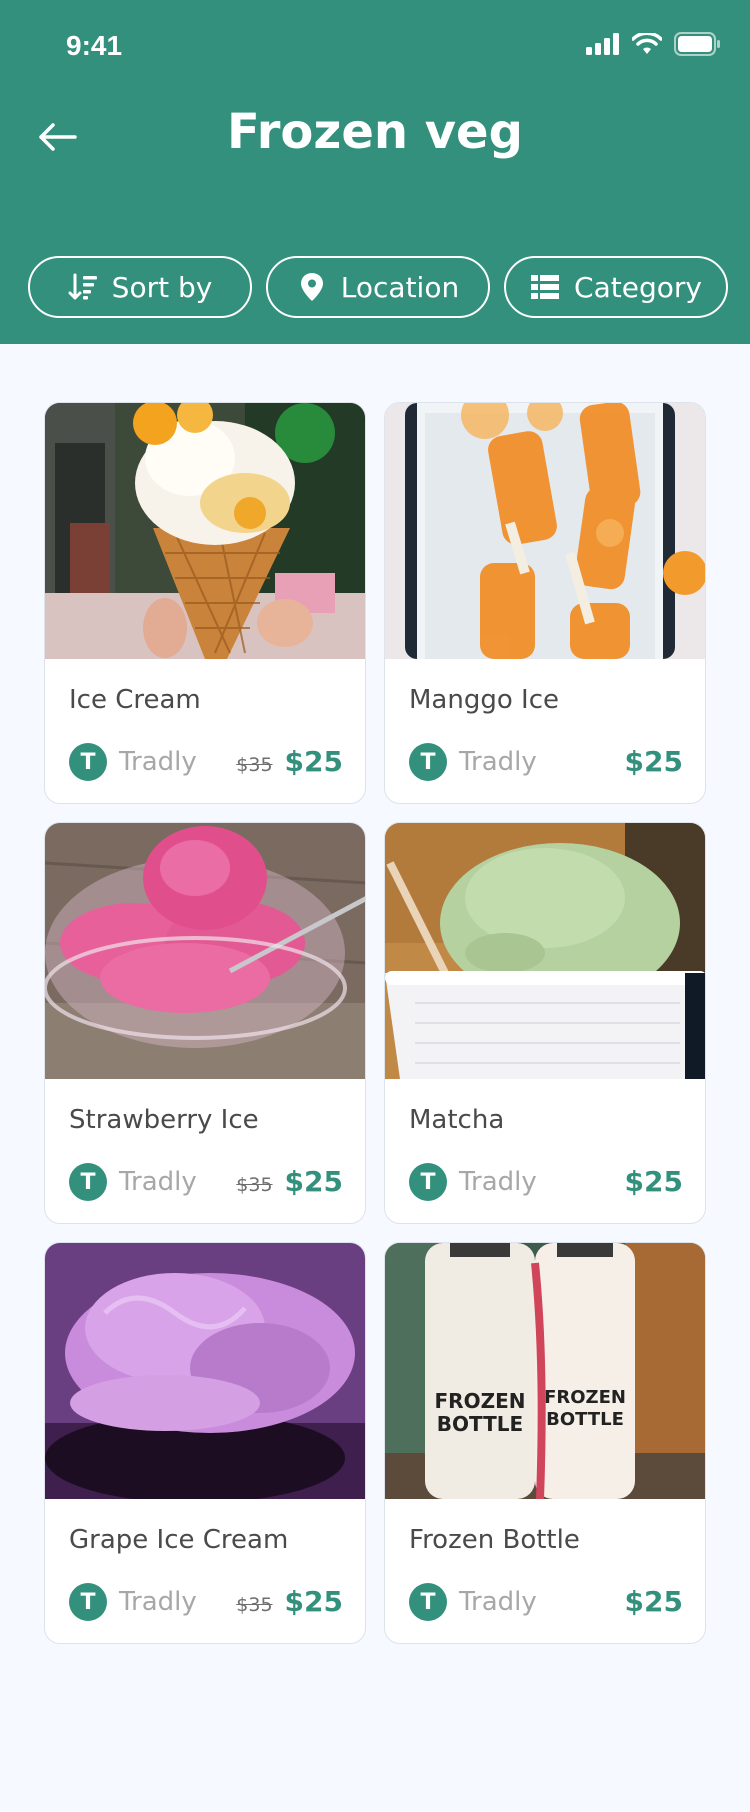  Describe the element at coordinates (638, 287) in the screenshot. I see `category-label: Category` at that location.